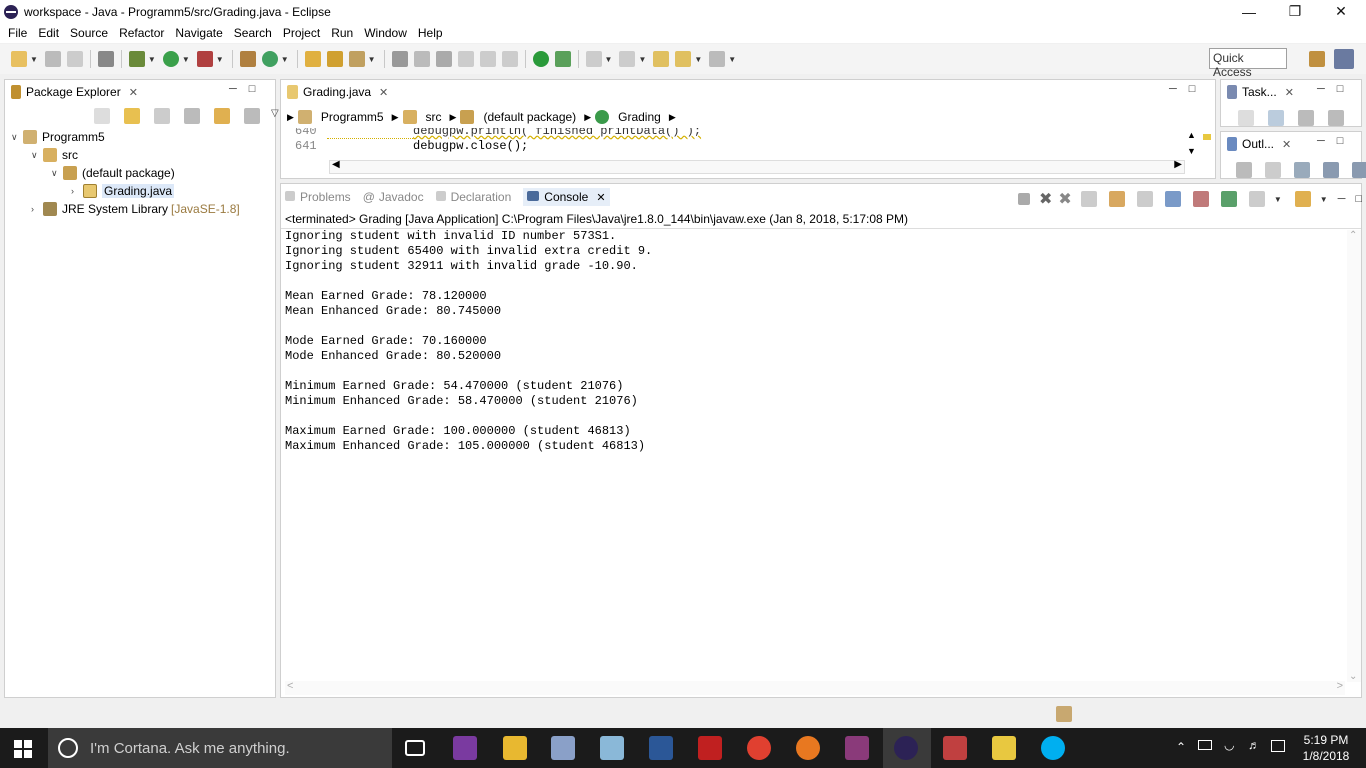 The height and width of the screenshot is (768, 1366). I want to click on coverage-icon, so click(562, 59).